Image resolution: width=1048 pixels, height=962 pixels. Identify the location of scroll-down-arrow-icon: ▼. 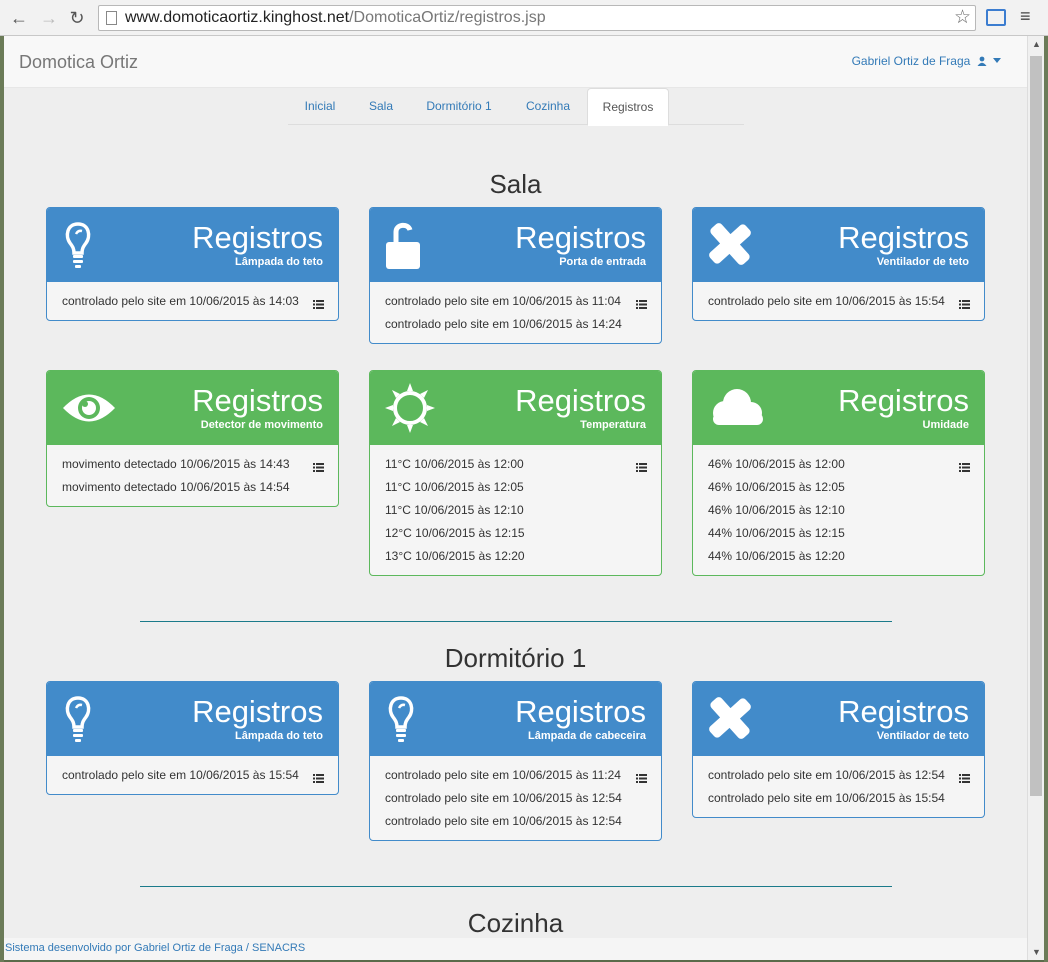
(1036, 952).